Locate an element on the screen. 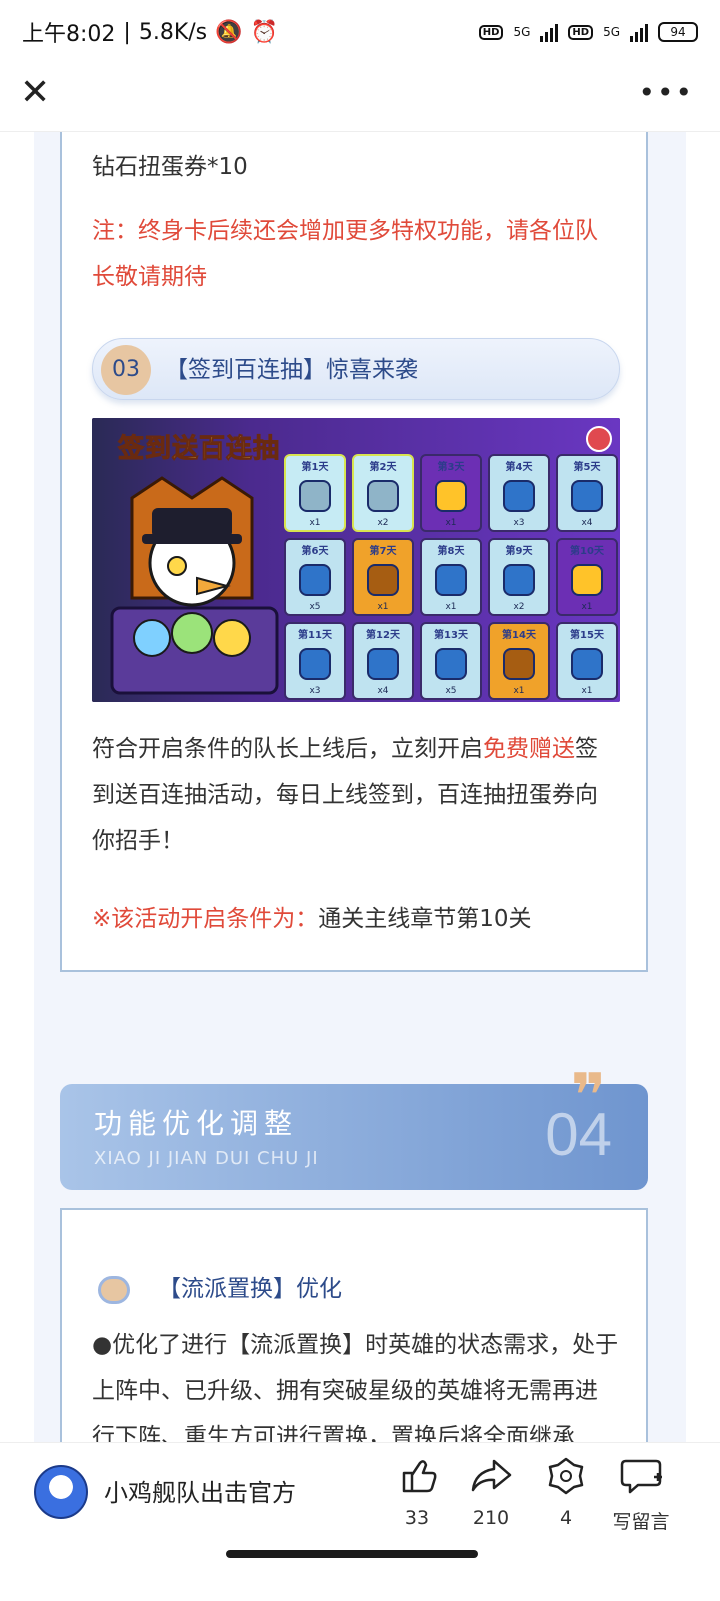 Image resolution: width=720 pixels, height=1601 pixels. checkin-day-cell: 第11天 x3 is located at coordinates (315, 661).